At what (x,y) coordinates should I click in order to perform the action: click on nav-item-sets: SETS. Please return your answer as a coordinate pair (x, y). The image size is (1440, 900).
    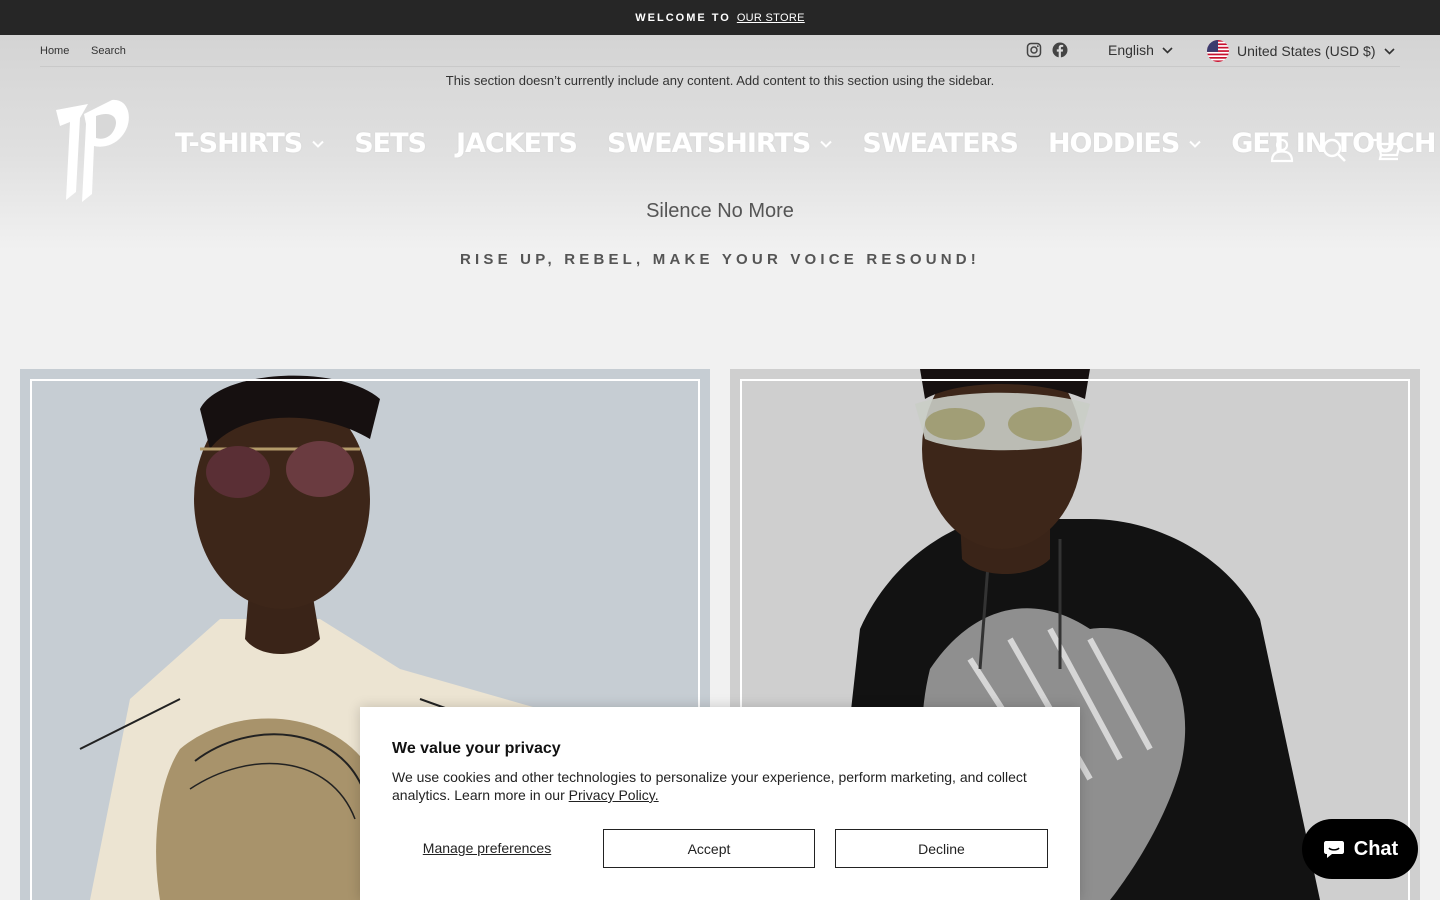
    Looking at the image, I should click on (390, 143).